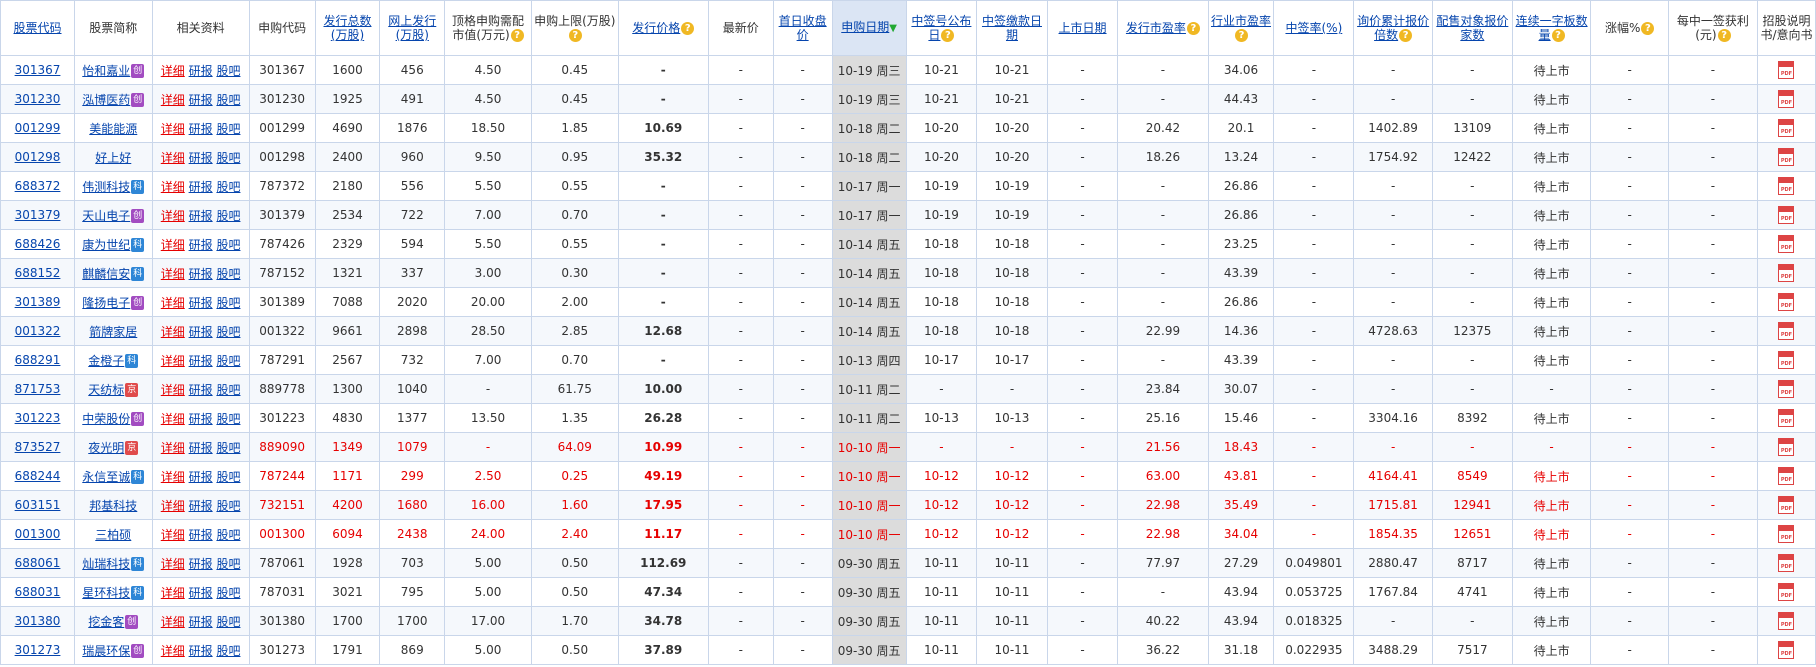  Describe the element at coordinates (1314, 28) in the screenshot. I see `column-header-17: 中签率(%)` at that location.